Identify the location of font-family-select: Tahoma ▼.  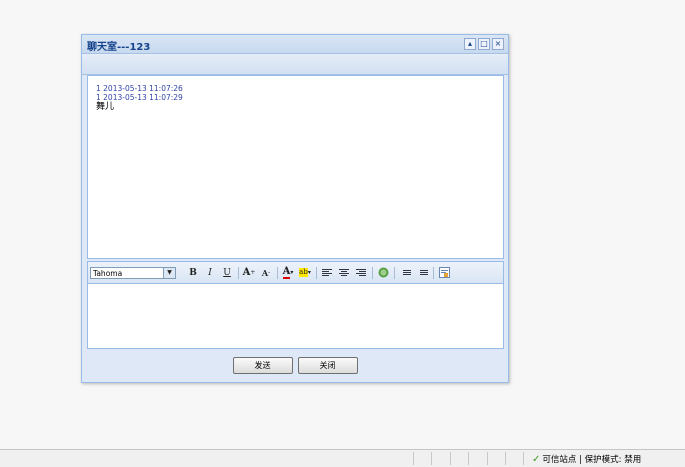
(133, 272).